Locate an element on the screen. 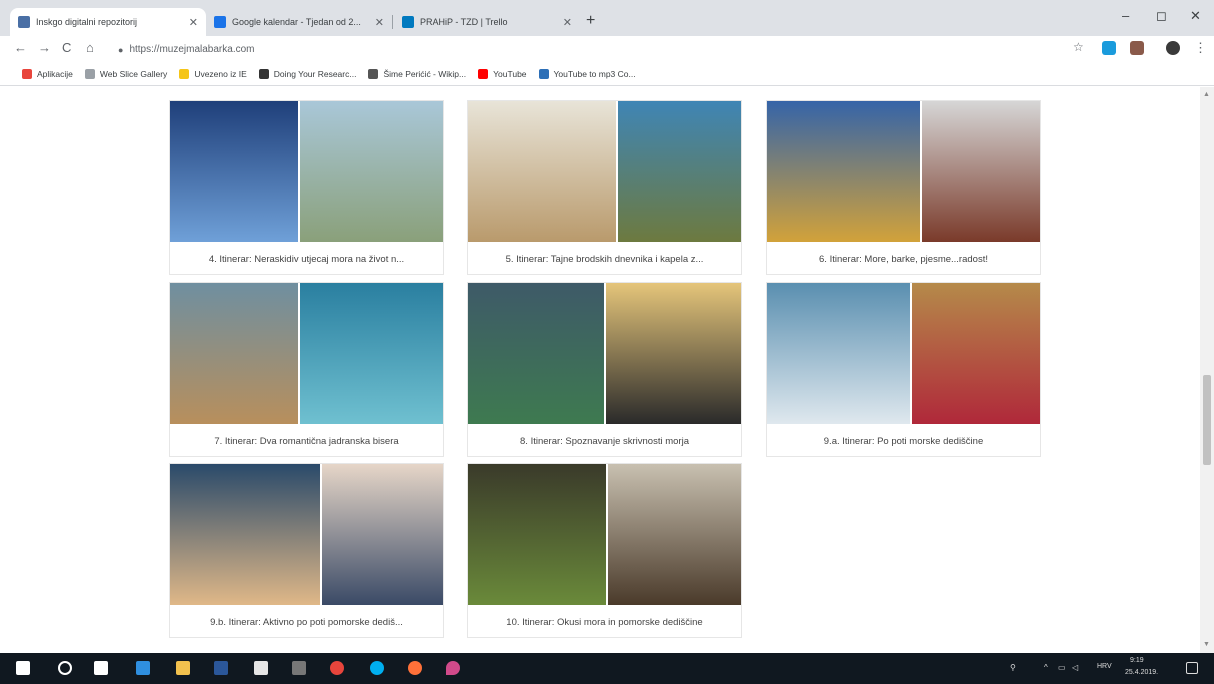 This screenshot has height=684, width=1214. bookmark-label: Web Slice Gallery is located at coordinates (133, 73).